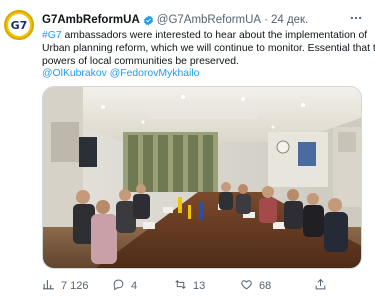  I want to click on avatar: G7, so click(19, 25).